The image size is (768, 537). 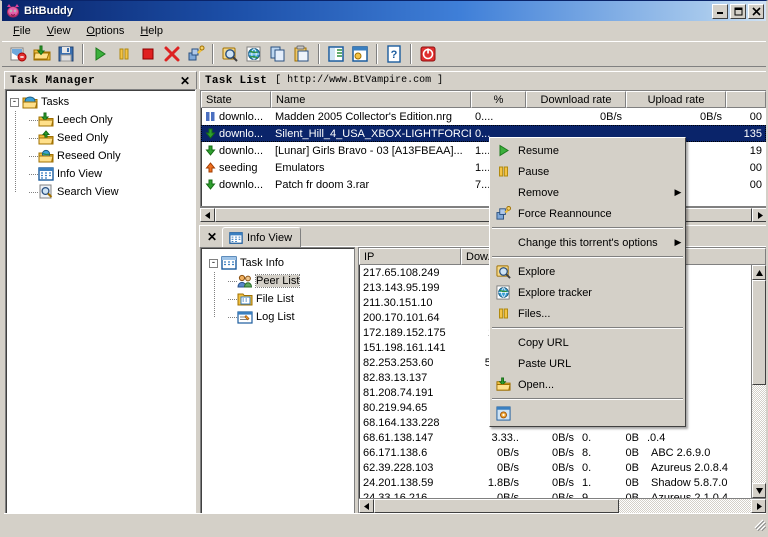 I want to click on help-icon: ?, so click(x=394, y=54).